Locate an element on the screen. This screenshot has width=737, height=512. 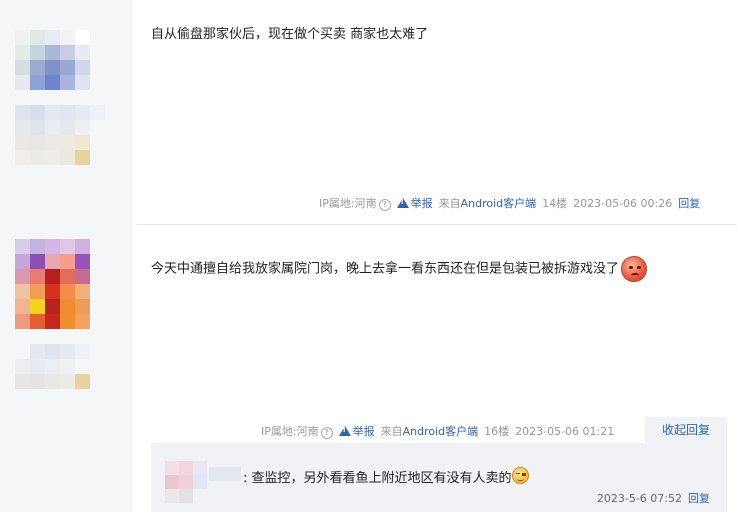
smirk-face-emoji-icon is located at coordinates (520, 475).